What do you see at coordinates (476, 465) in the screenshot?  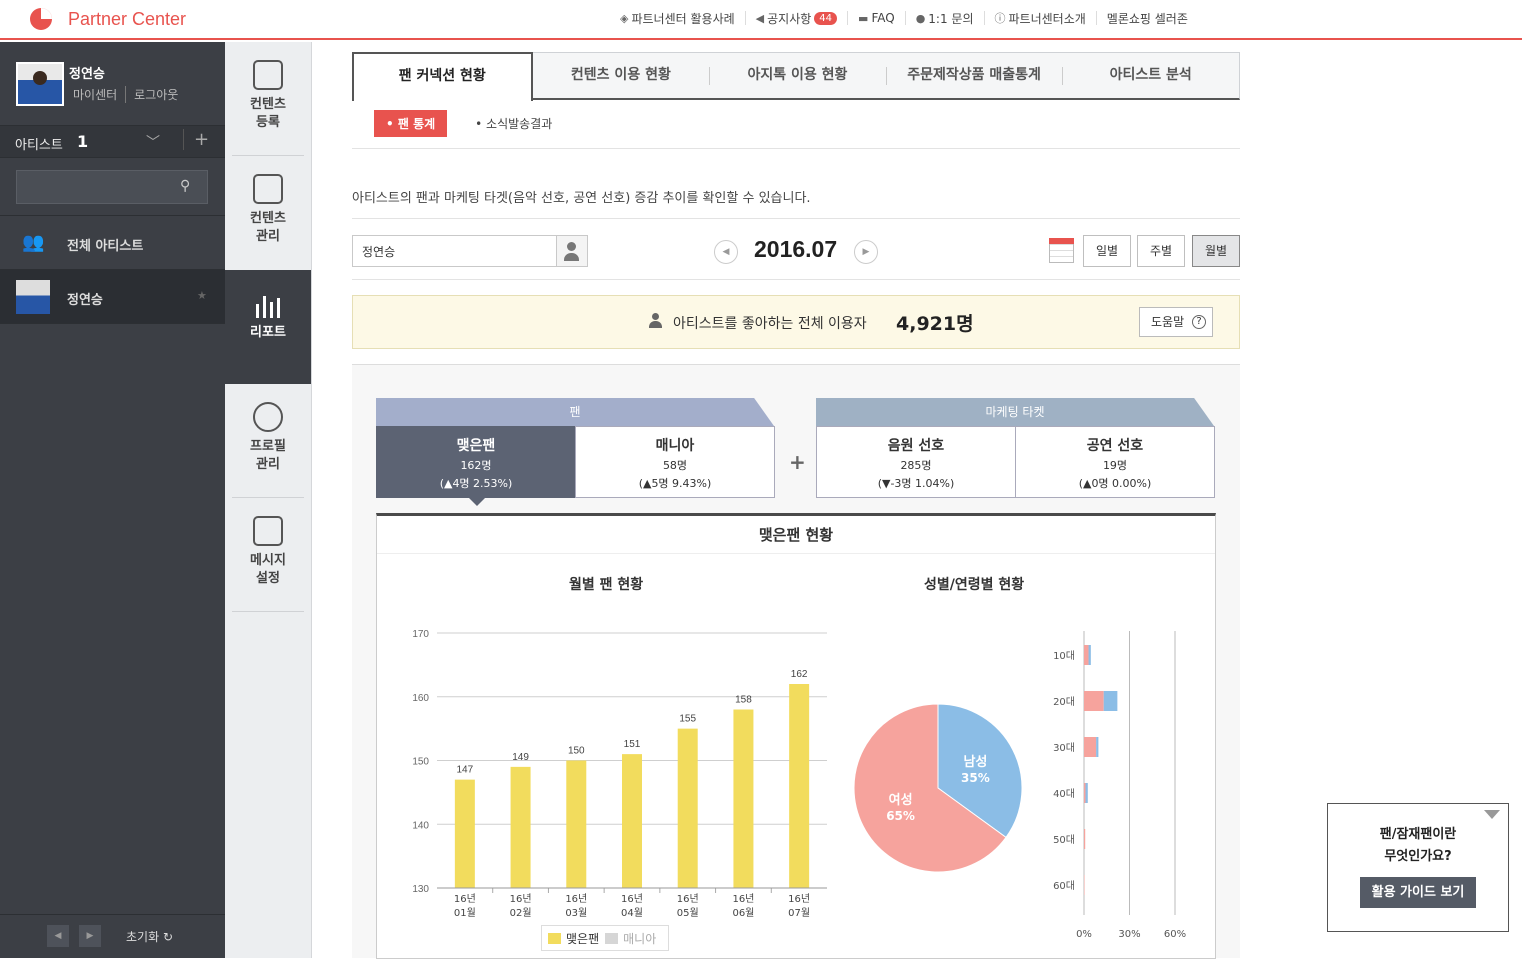 I see `card-count: 162명` at bounding box center [476, 465].